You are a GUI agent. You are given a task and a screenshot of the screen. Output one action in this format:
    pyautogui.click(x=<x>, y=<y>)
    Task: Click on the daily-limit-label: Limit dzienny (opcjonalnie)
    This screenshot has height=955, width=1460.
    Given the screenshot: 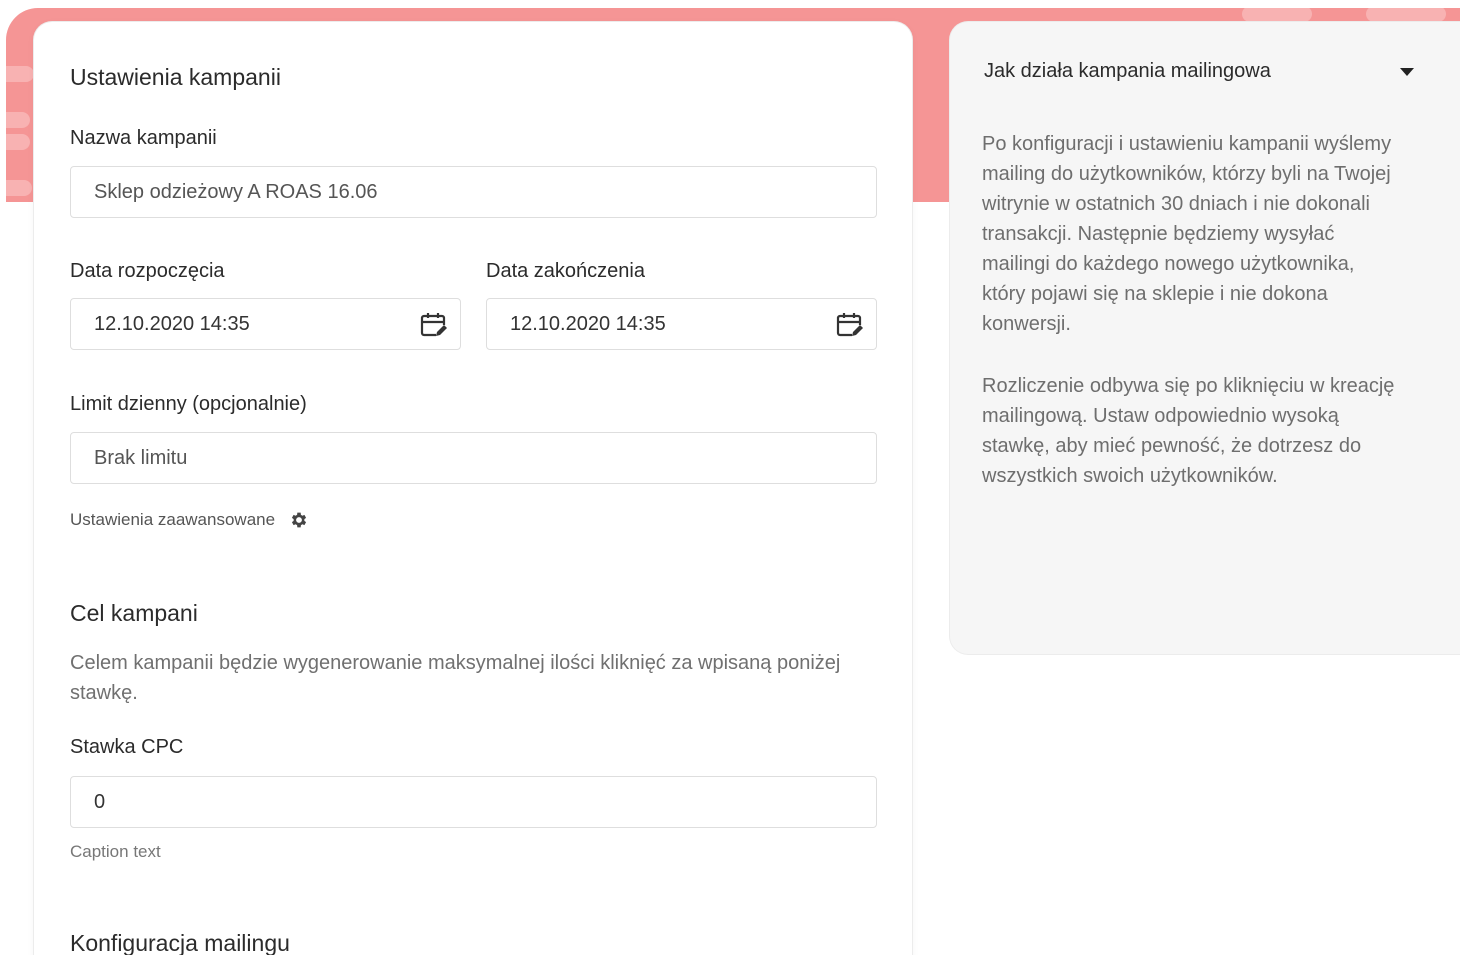 What is the action you would take?
    pyautogui.click(x=188, y=404)
    